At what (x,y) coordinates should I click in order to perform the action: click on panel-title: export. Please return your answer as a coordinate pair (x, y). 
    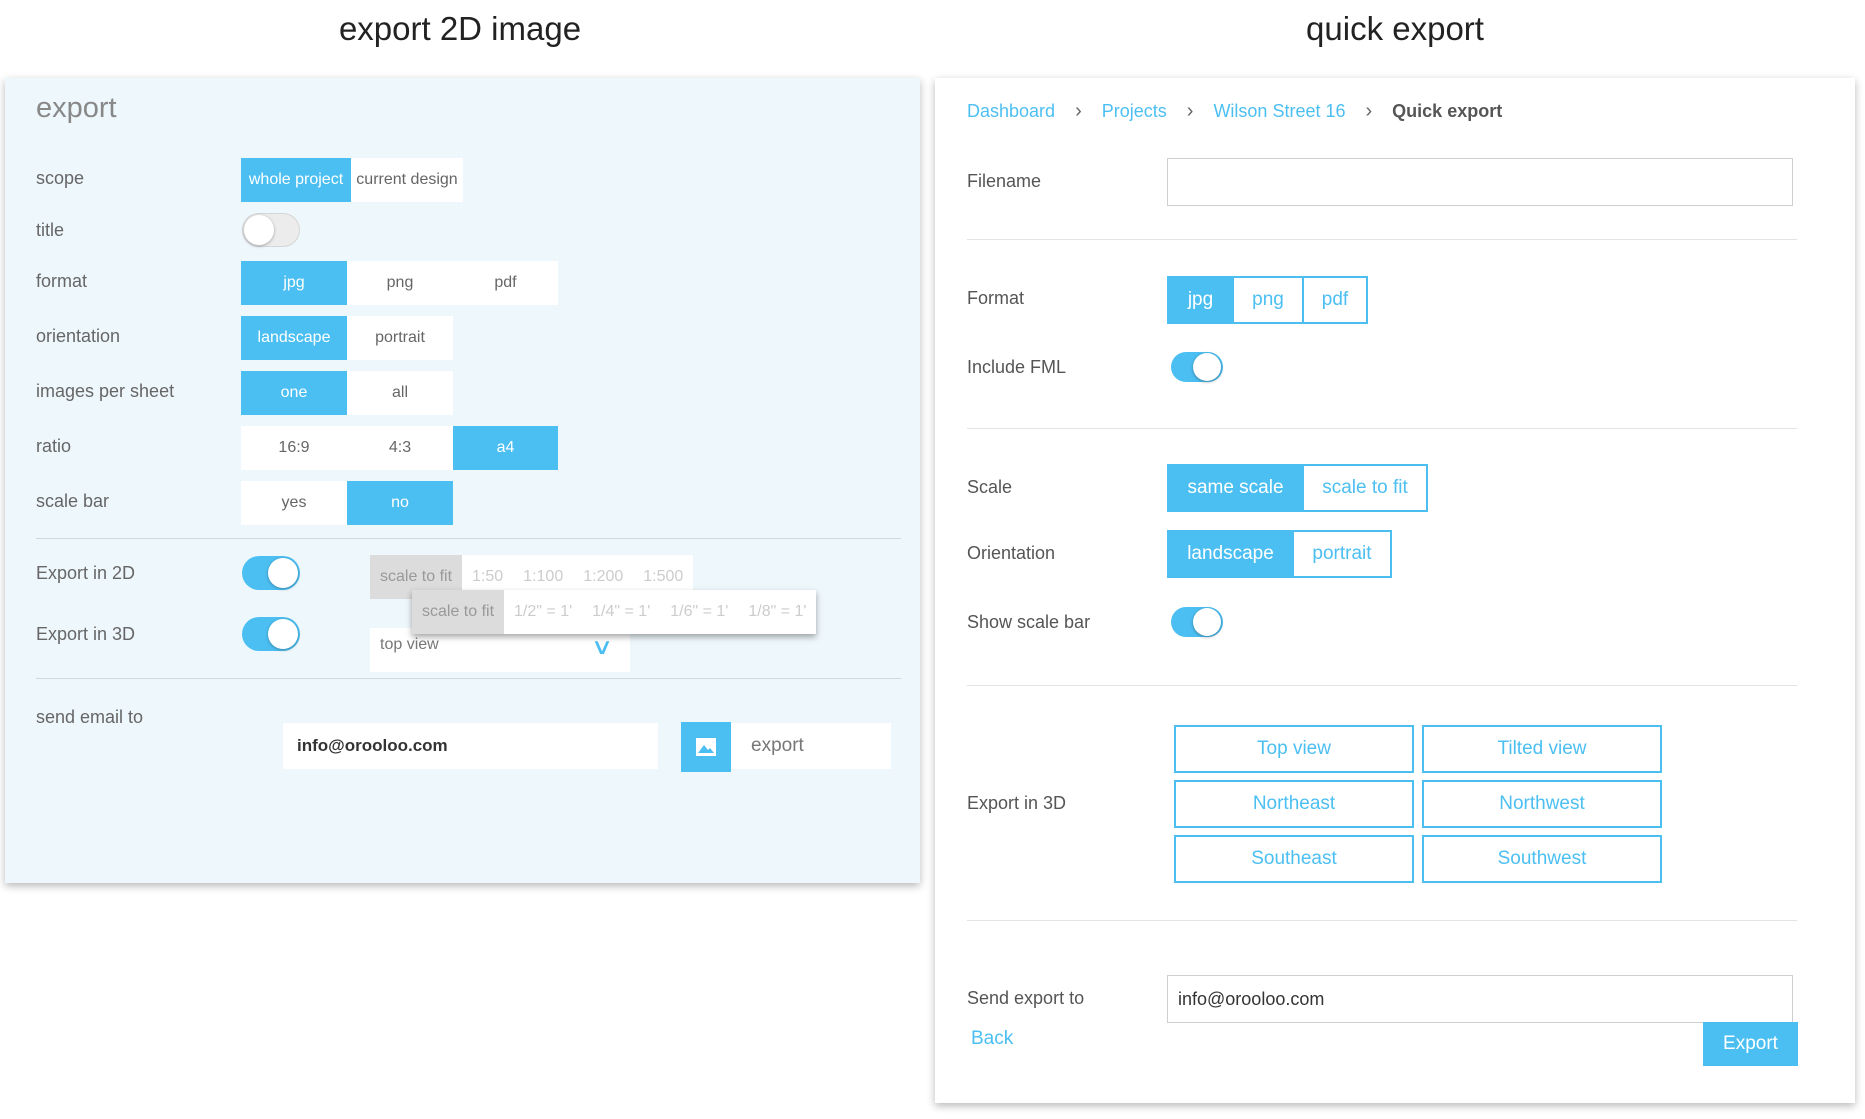
    Looking at the image, I should click on (76, 108).